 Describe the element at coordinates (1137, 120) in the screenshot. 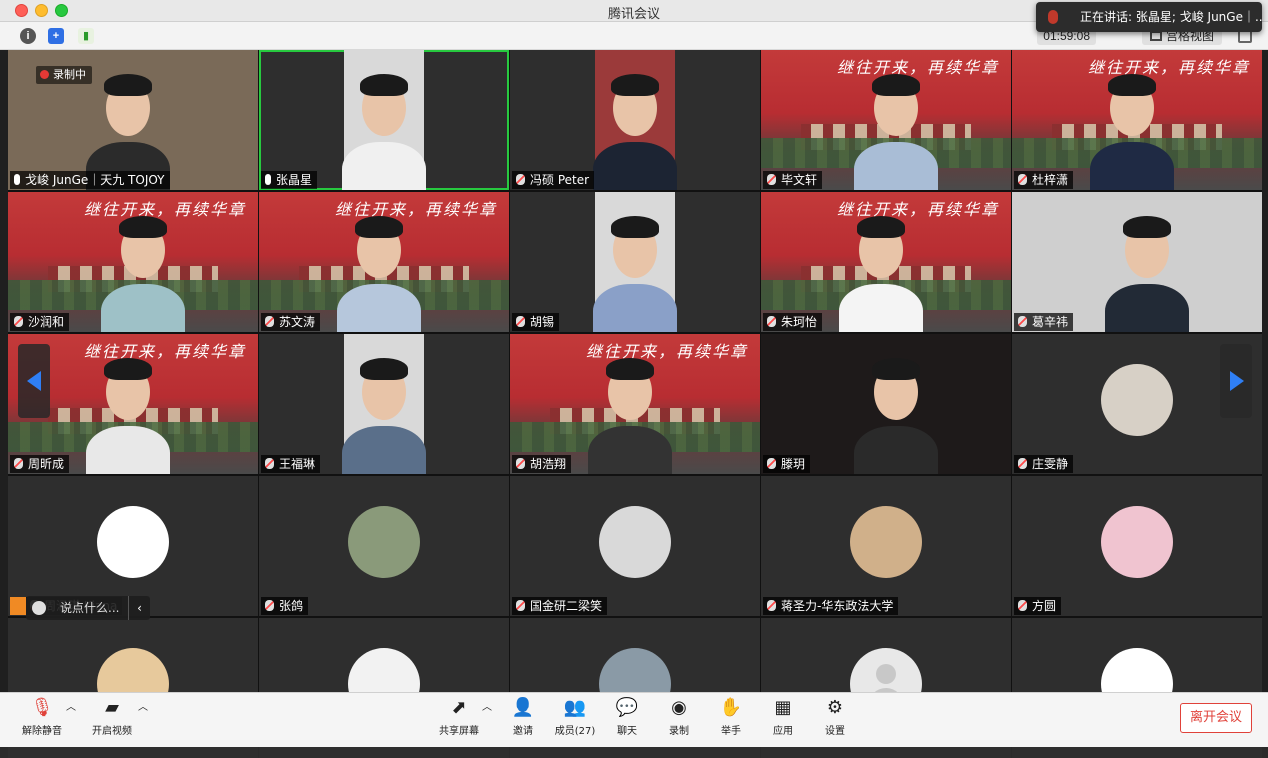

I see `participant-tile: 继往开来，再续华章 杜梓潇` at that location.